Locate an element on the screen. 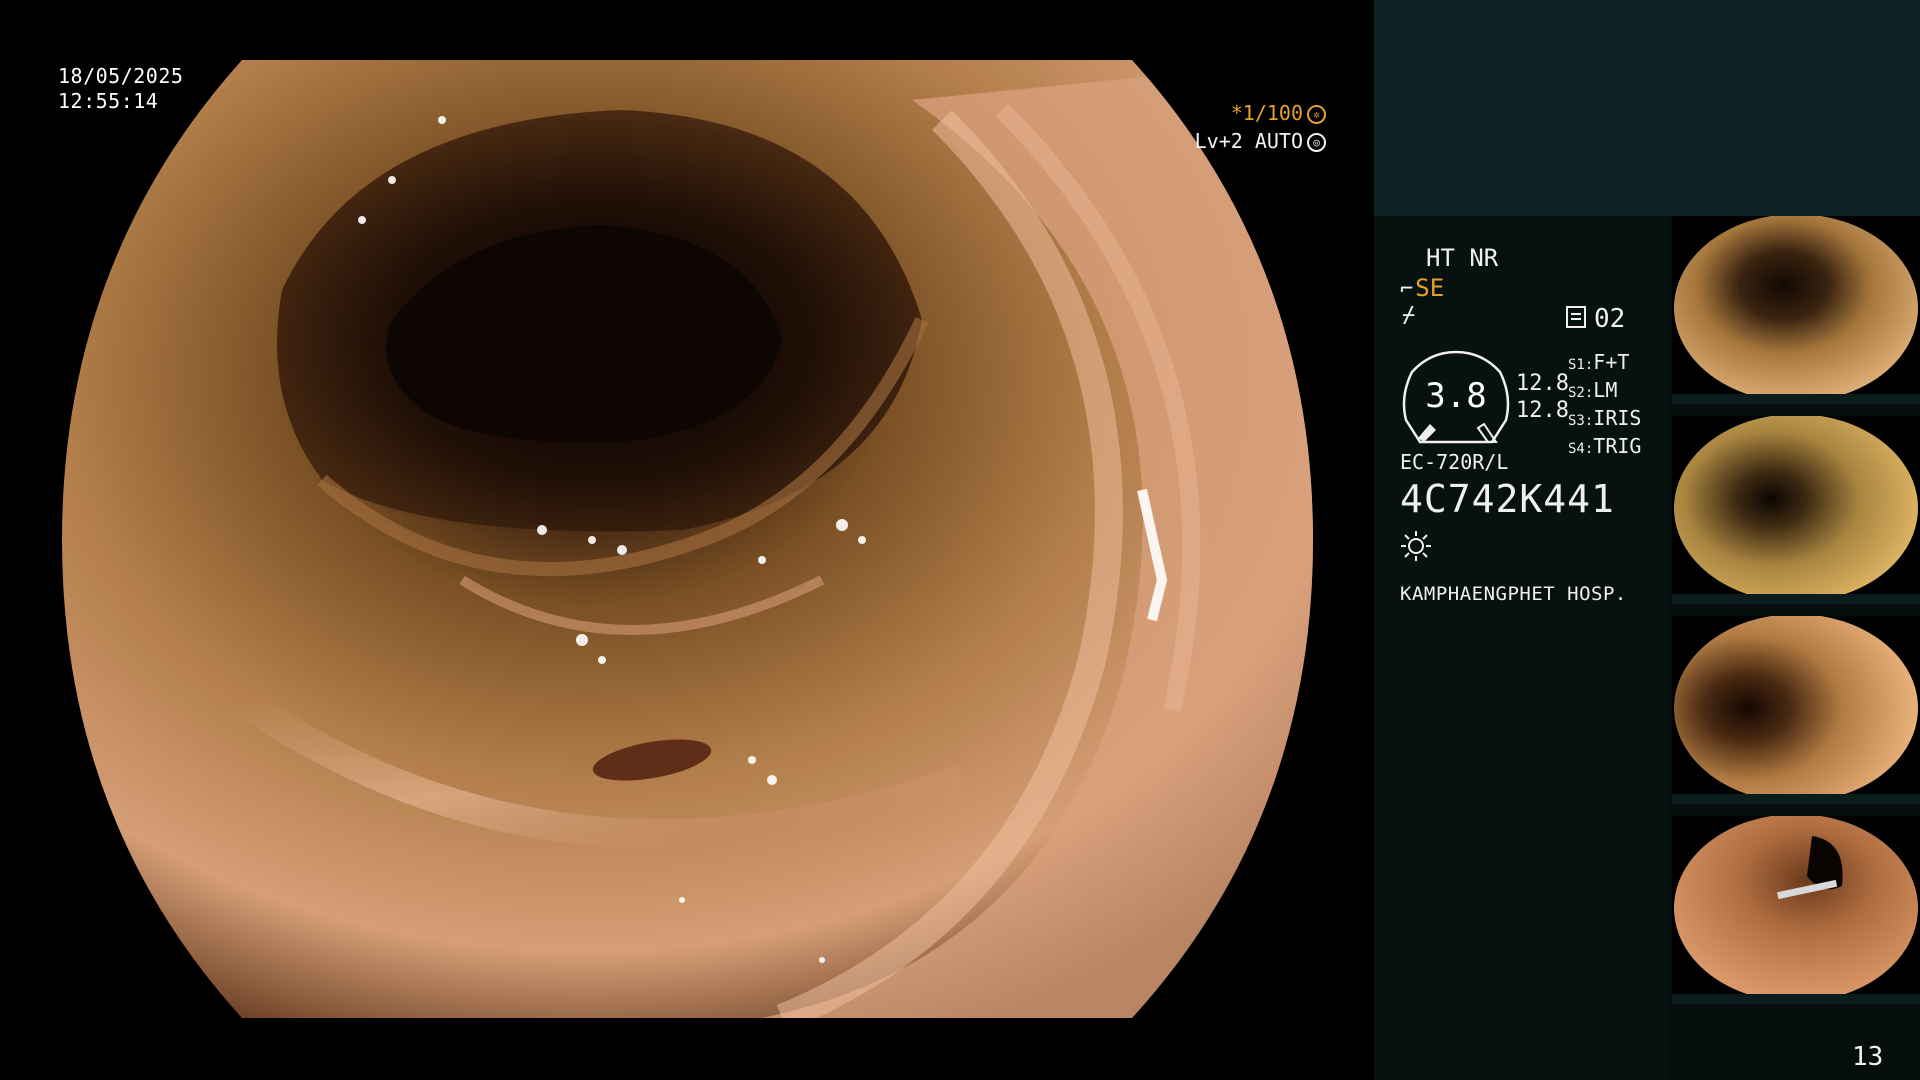 This screenshot has height=1080, width=1920. counter-value: 02 is located at coordinates (1610, 319).